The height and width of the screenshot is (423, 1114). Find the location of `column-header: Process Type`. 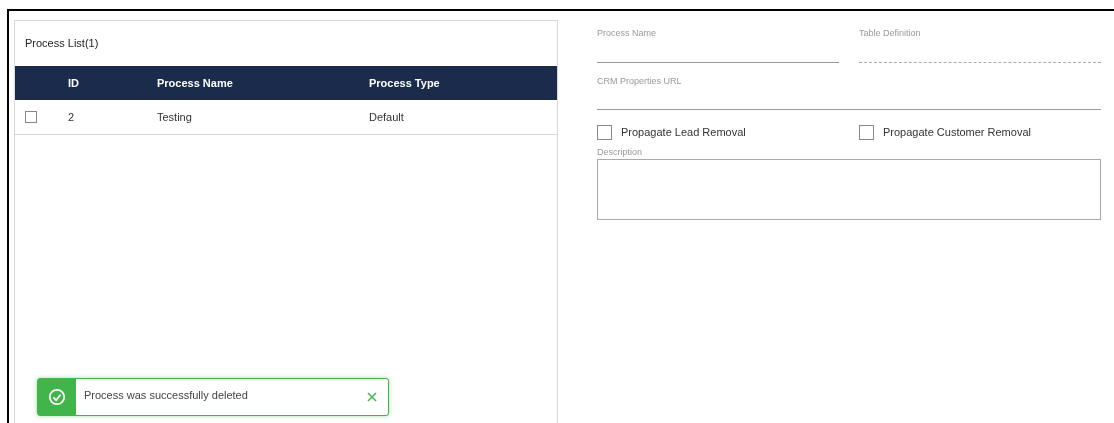

column-header: Process Type is located at coordinates (404, 83).